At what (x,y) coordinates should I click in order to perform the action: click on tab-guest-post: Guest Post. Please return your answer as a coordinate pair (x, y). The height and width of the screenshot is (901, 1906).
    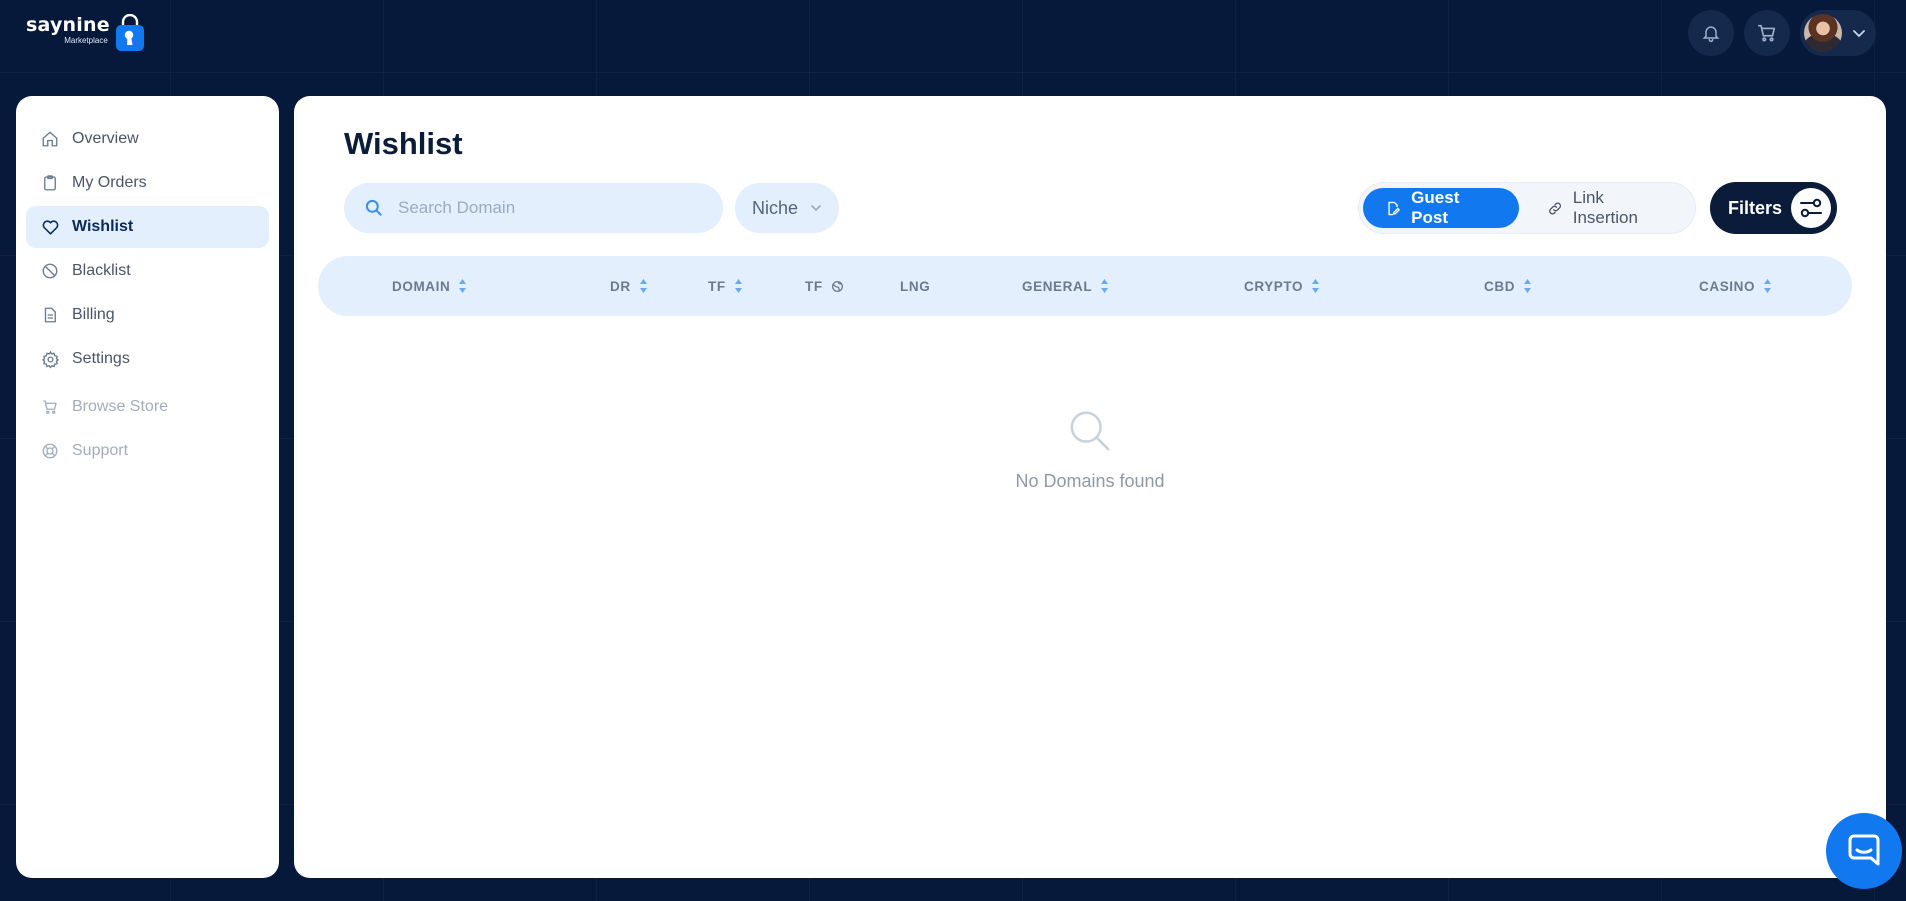
    Looking at the image, I should click on (1441, 208).